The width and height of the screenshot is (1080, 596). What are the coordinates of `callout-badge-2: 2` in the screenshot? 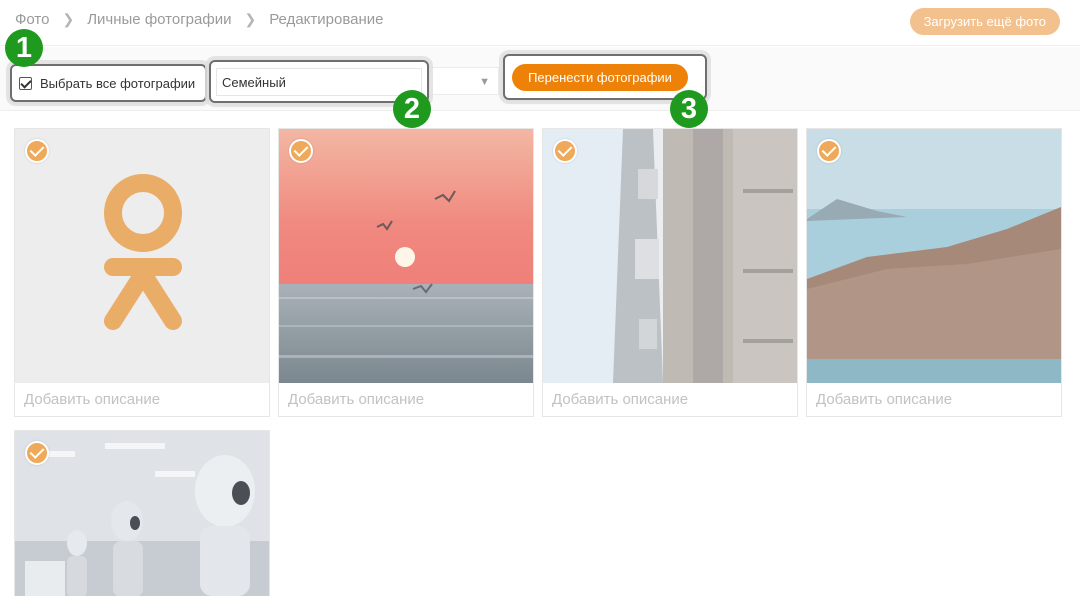 It's located at (412, 109).